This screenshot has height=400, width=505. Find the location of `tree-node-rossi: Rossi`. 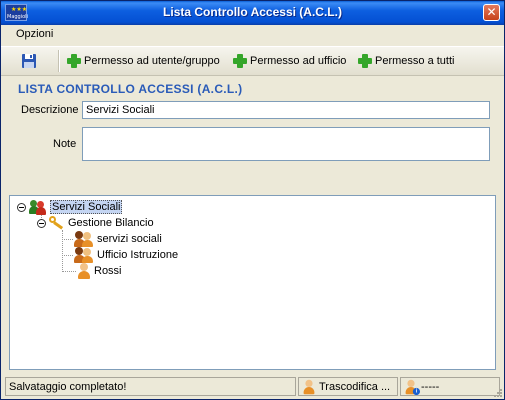

tree-node-rossi: Rossi is located at coordinates (99, 271).